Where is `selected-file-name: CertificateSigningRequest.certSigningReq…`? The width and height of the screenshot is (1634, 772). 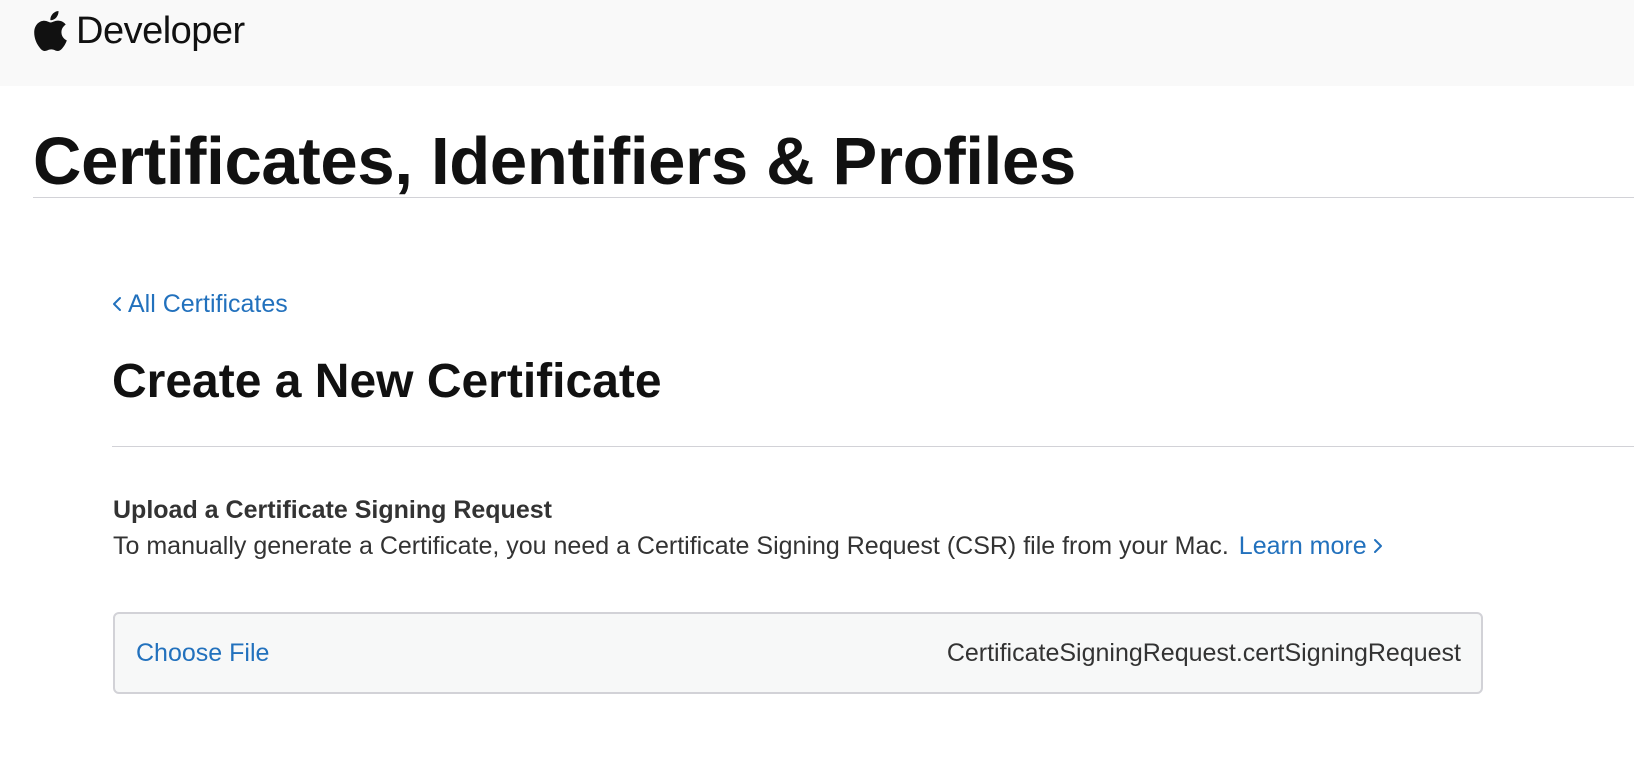
selected-file-name: CertificateSigningRequest.certSigningReq… is located at coordinates (1203, 653).